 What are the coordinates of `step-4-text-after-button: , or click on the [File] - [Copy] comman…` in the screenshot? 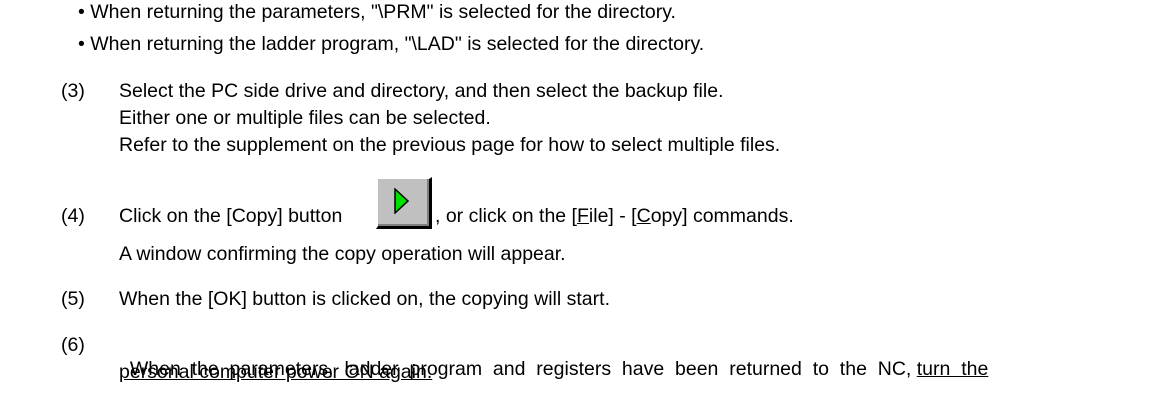 It's located at (614, 216).